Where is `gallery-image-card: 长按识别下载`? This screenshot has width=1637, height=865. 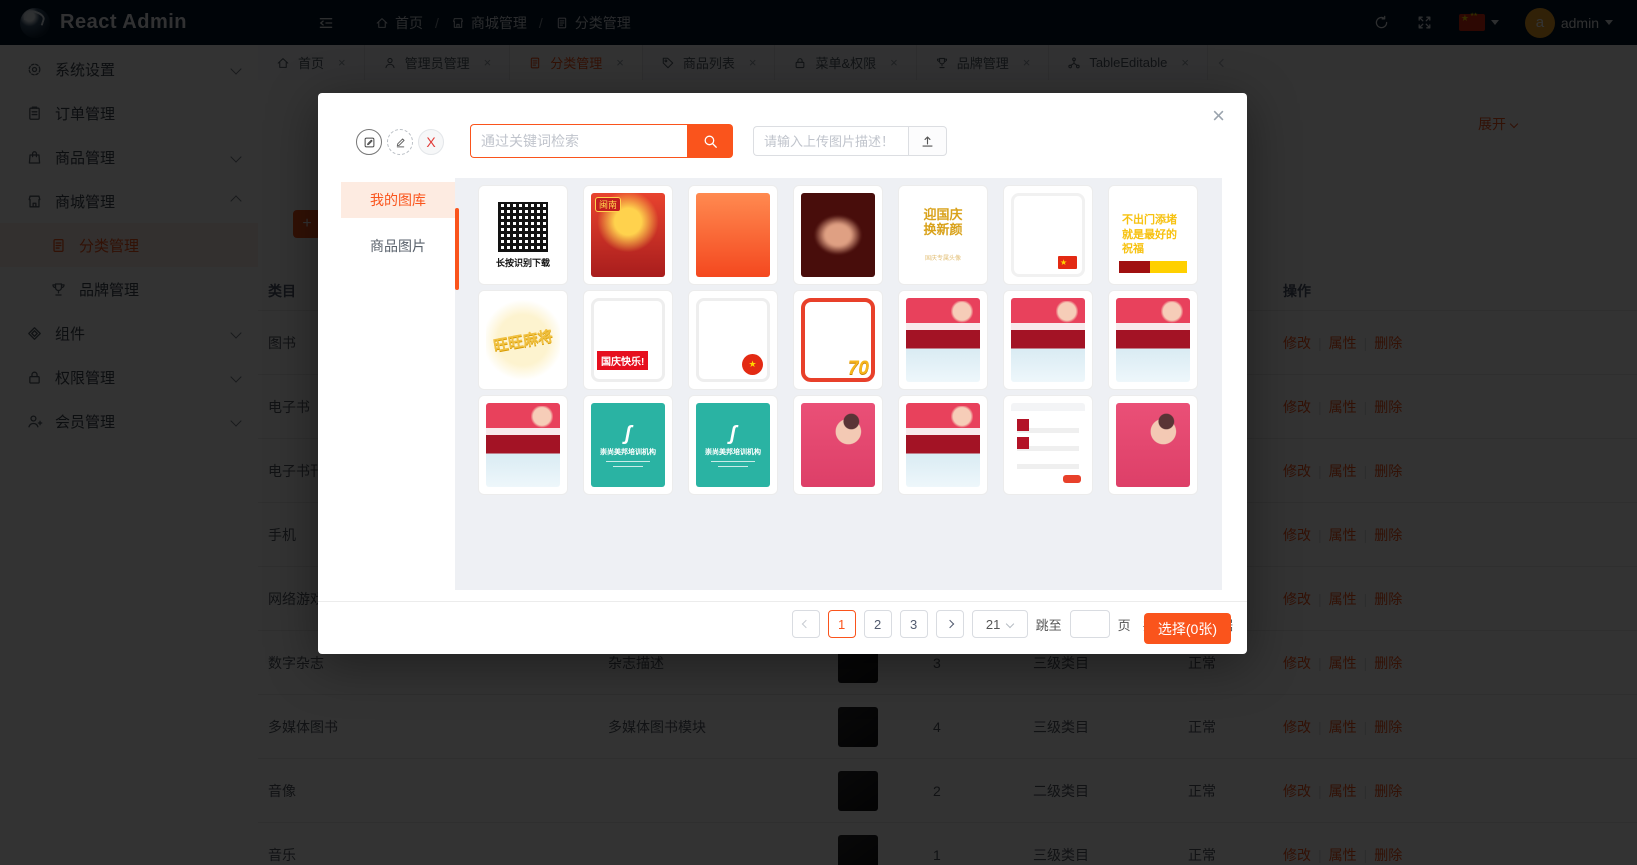 gallery-image-card: 长按识别下载 is located at coordinates (523, 235).